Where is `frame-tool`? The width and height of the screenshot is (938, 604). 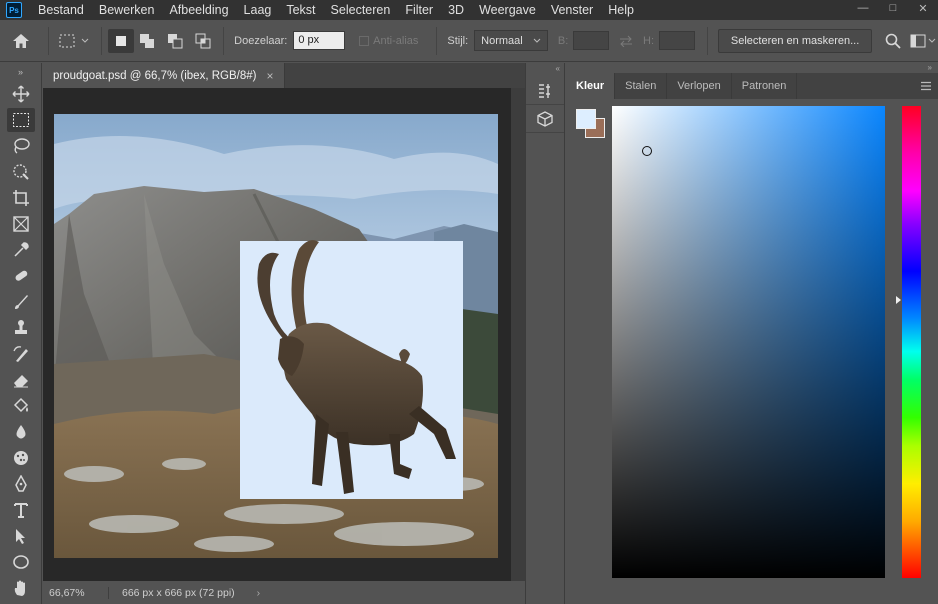 frame-tool is located at coordinates (21, 224).